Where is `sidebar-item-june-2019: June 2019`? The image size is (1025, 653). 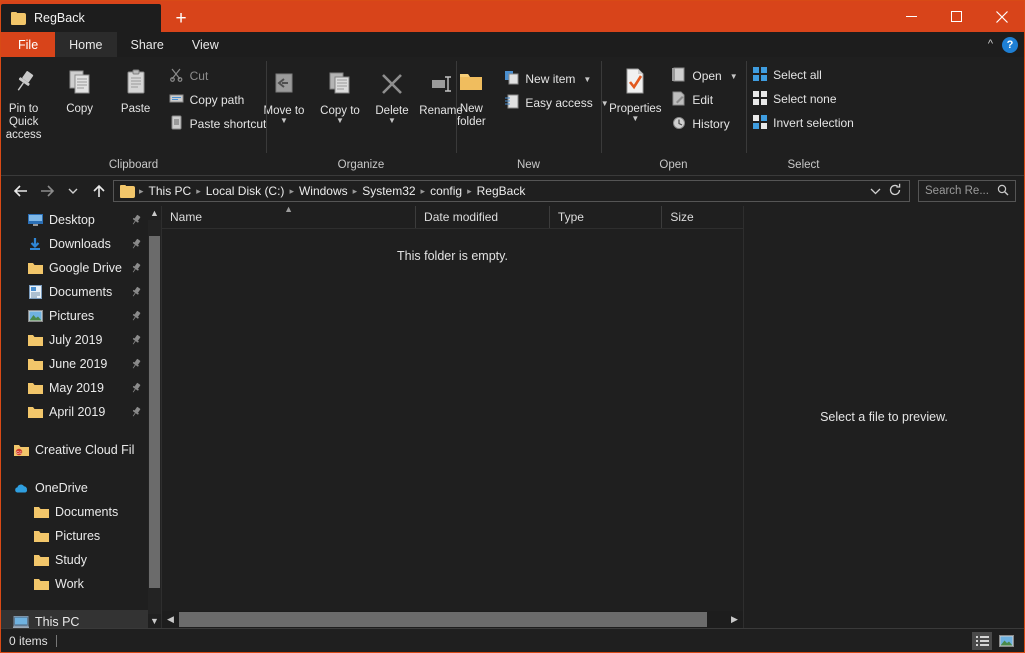 sidebar-item-june-2019: June 2019 is located at coordinates (74, 364).